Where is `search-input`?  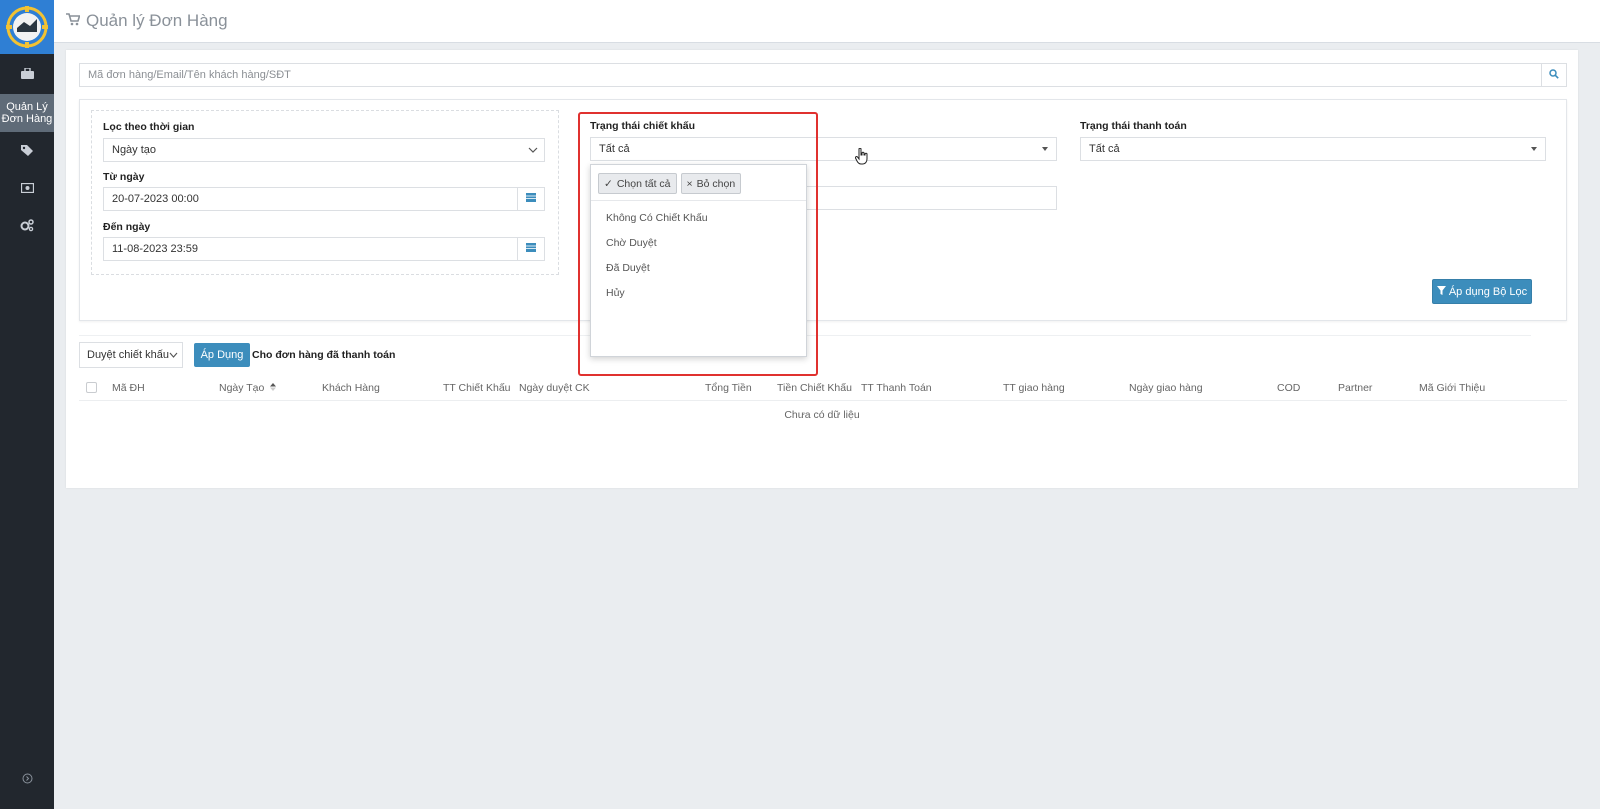 search-input is located at coordinates (810, 75).